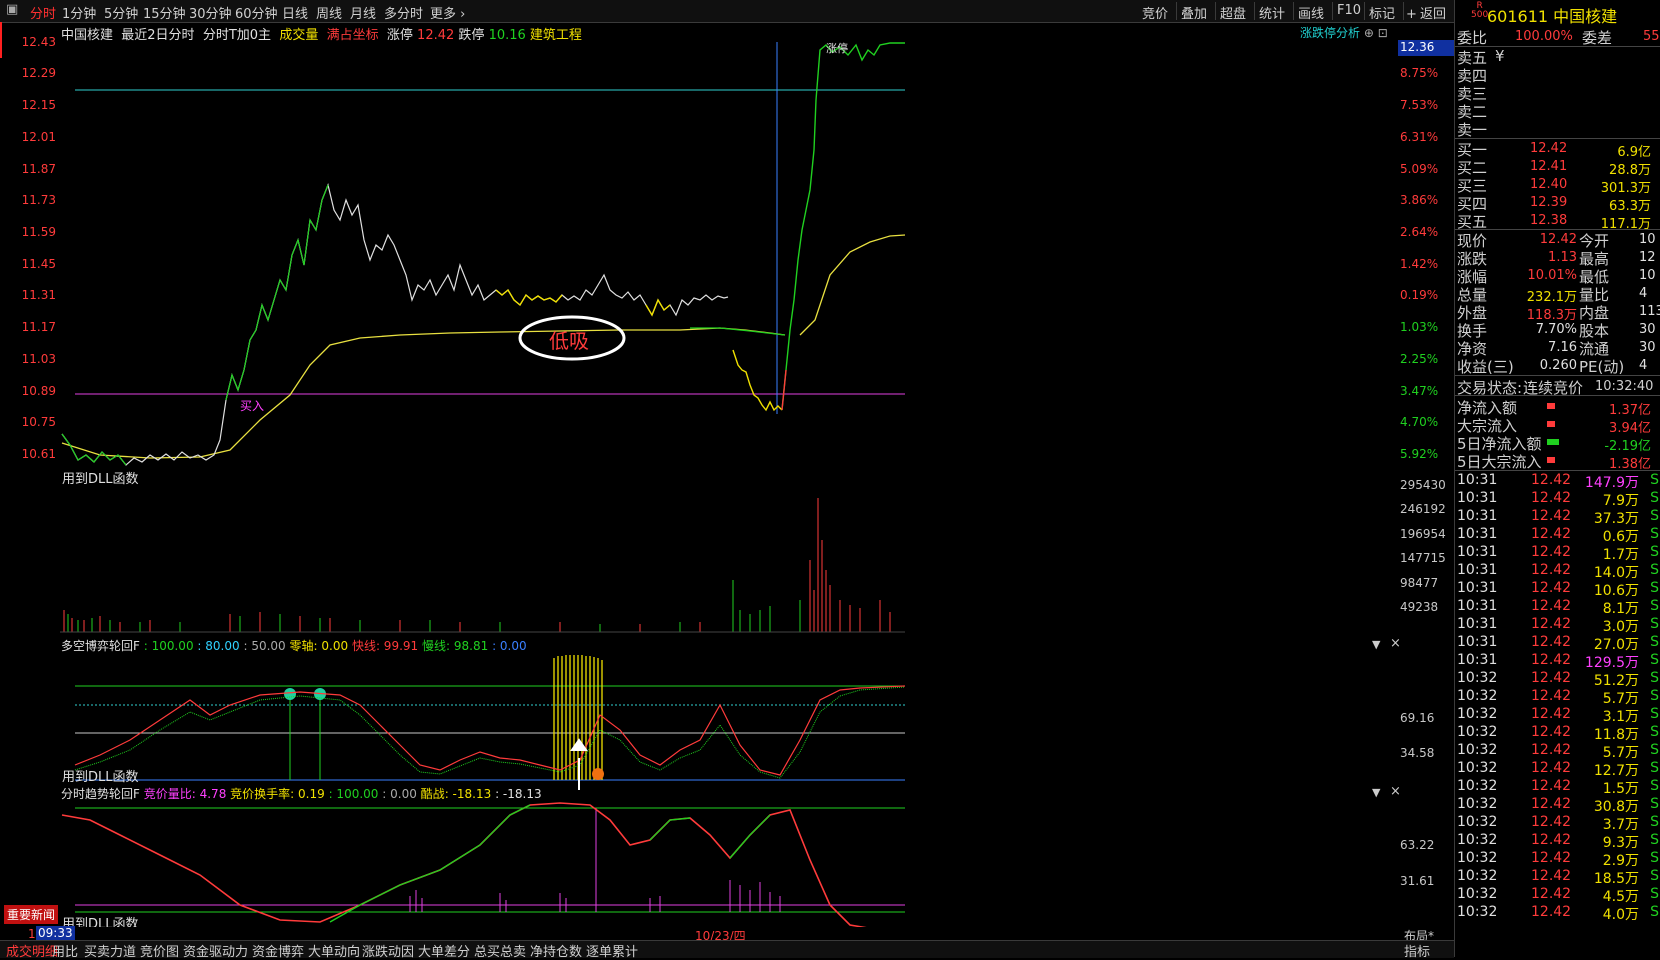 This screenshot has height=960, width=1660. I want to click on stat-value: 0.260, so click(1558, 365).